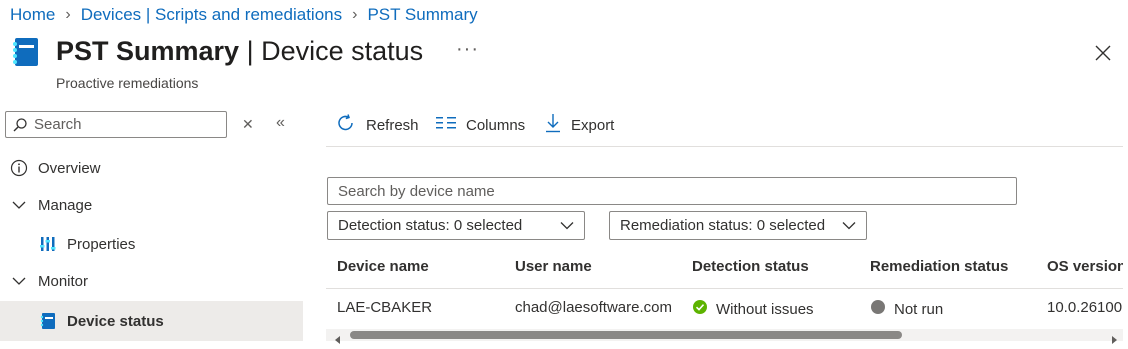 The image size is (1128, 349). Describe the element at coordinates (101, 244) in the screenshot. I see `sidebar-item-label: Properties` at that location.